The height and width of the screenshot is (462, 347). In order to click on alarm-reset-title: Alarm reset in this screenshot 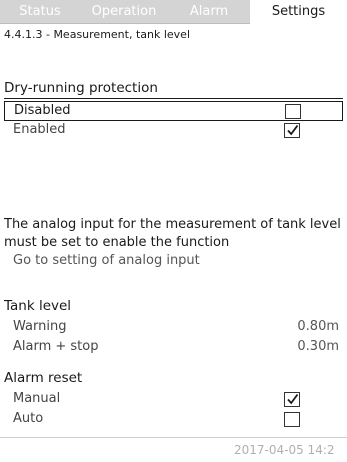, I will do `click(43, 378)`.